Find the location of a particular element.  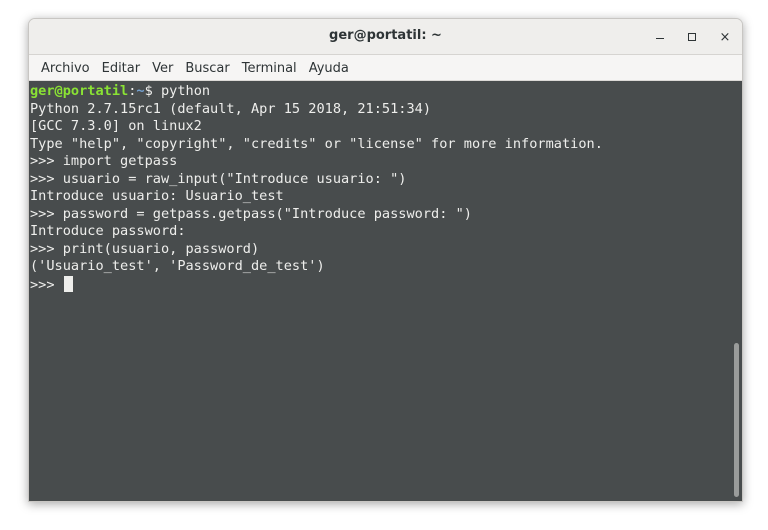

minimize-icon is located at coordinates (660, 38).